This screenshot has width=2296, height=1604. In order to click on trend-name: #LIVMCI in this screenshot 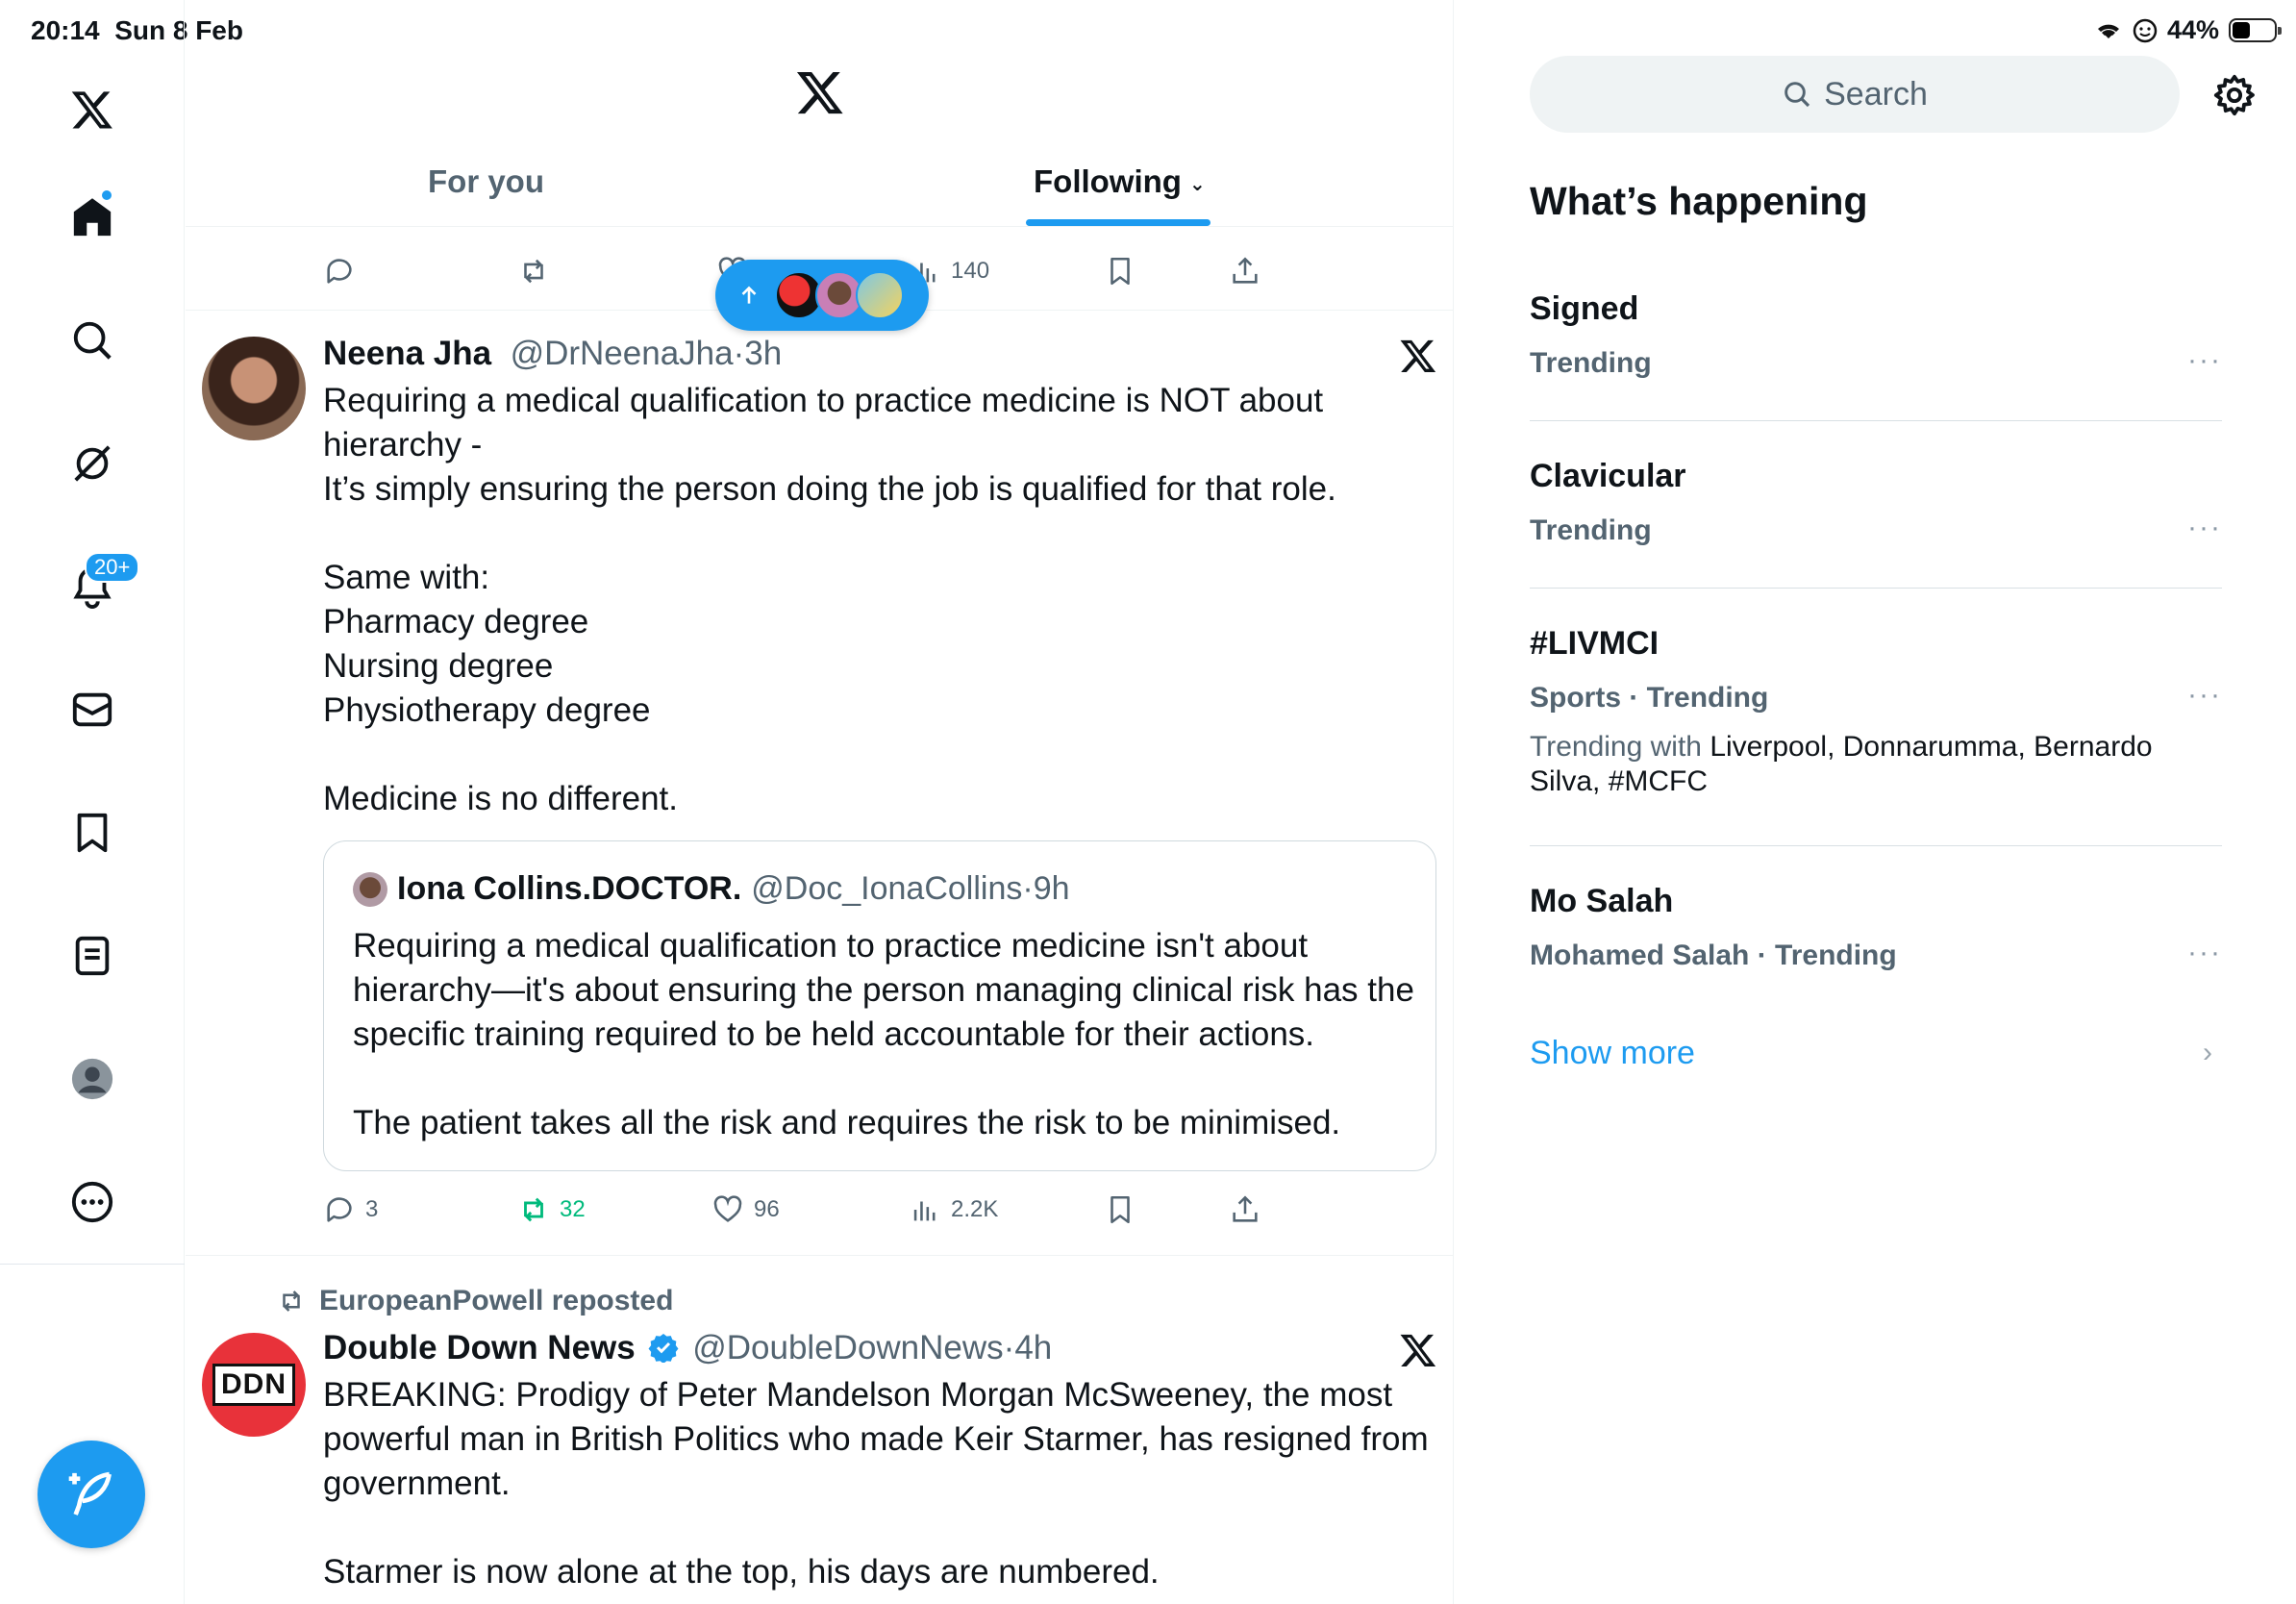, I will do `click(1595, 643)`.